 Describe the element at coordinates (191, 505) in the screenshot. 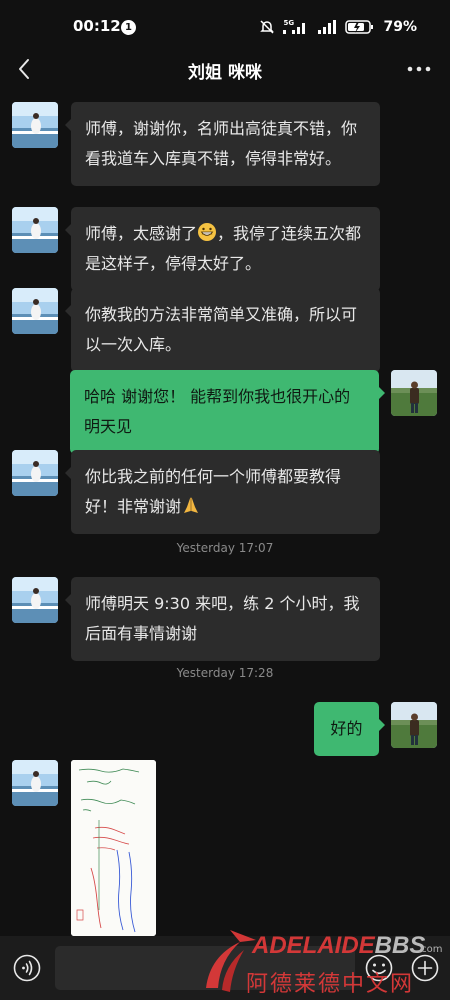

I see `folded-hands-icon` at that location.